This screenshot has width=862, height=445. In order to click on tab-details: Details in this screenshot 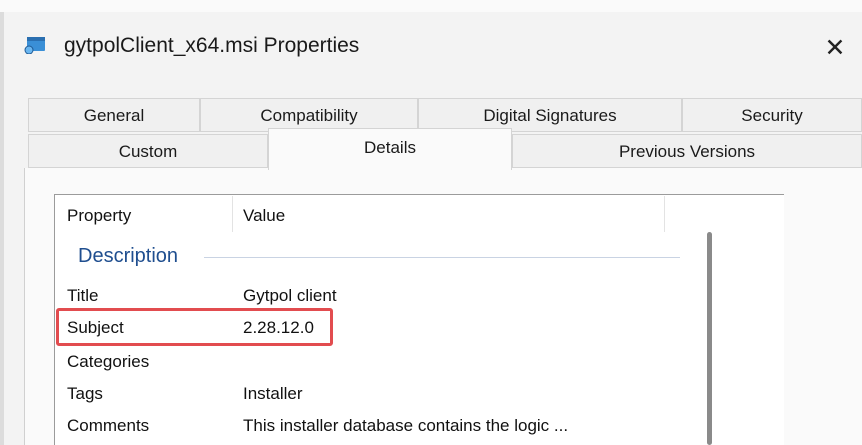, I will do `click(390, 149)`.